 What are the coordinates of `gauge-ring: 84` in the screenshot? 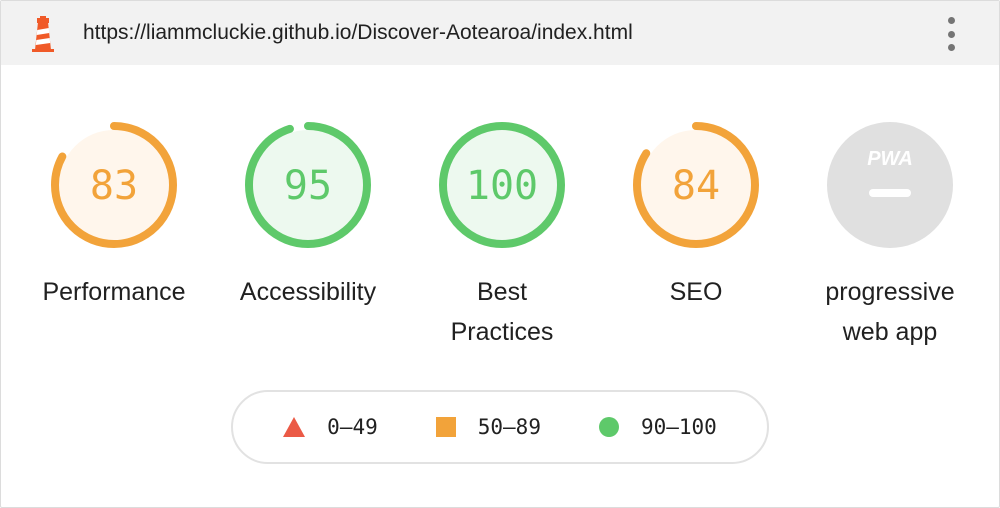 It's located at (696, 185).